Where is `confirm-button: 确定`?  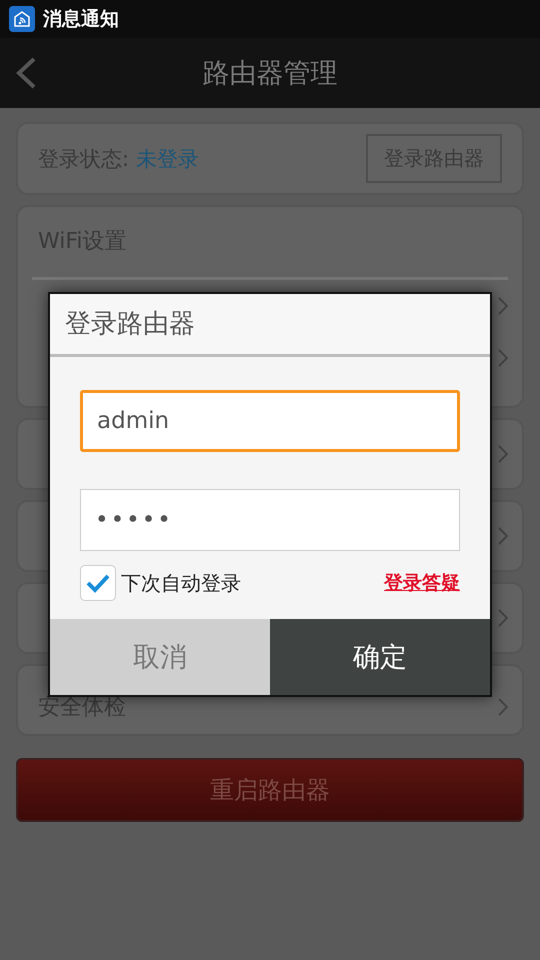
confirm-button: 确定 is located at coordinates (380, 657).